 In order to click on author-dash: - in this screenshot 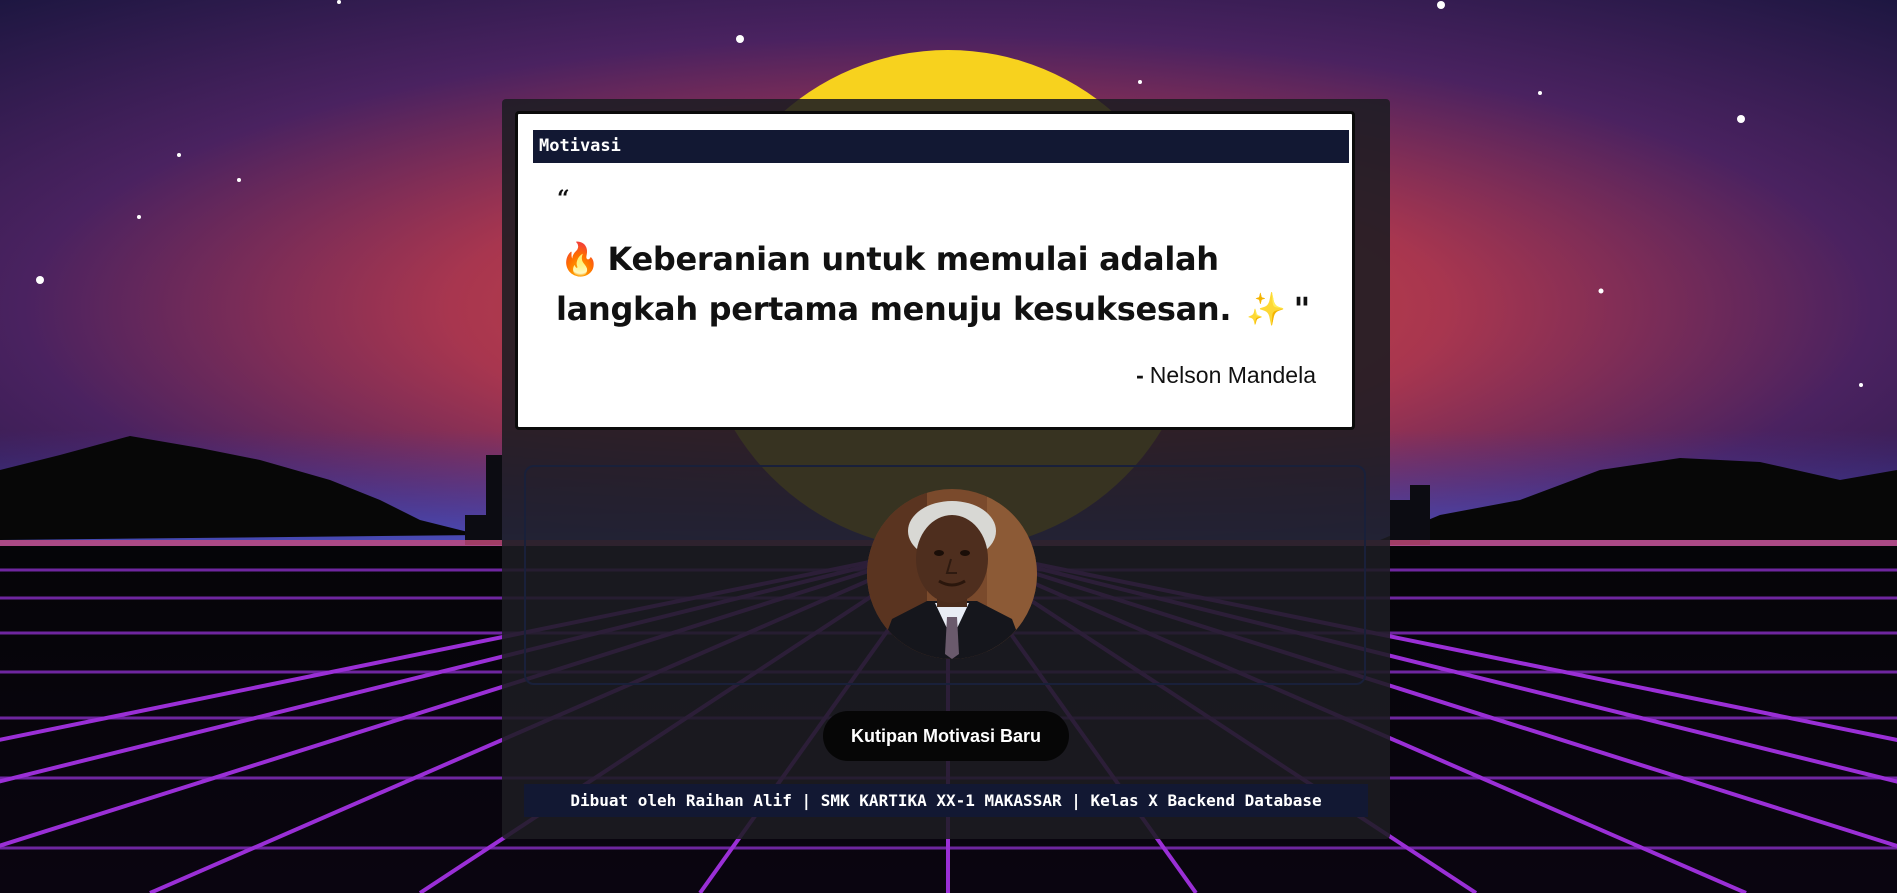, I will do `click(1140, 375)`.